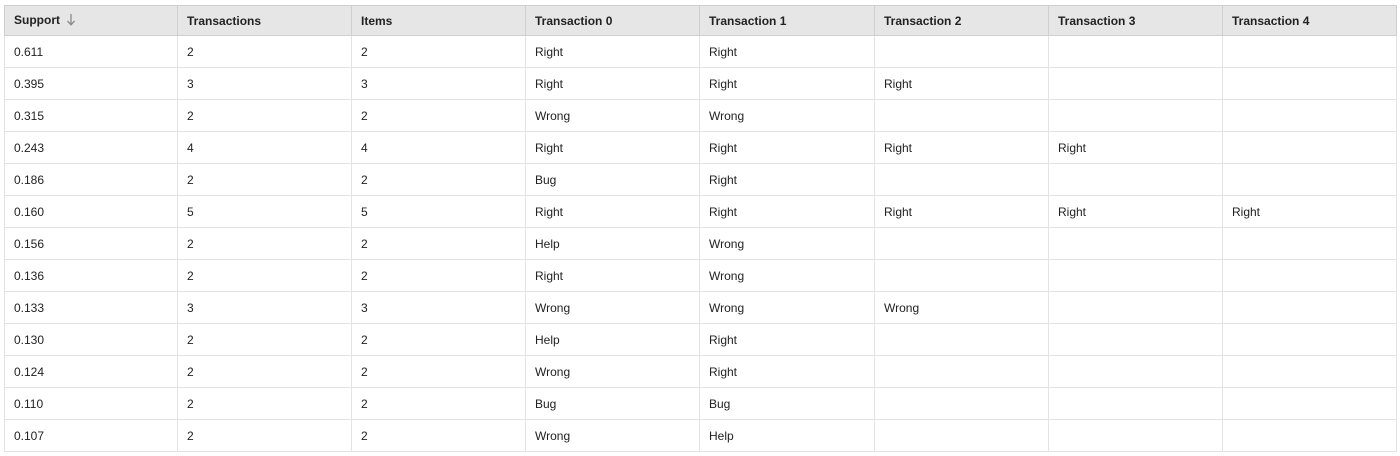 The image size is (1400, 456). I want to click on column-header-transaction-4: Transaction 4, so click(1309, 20).